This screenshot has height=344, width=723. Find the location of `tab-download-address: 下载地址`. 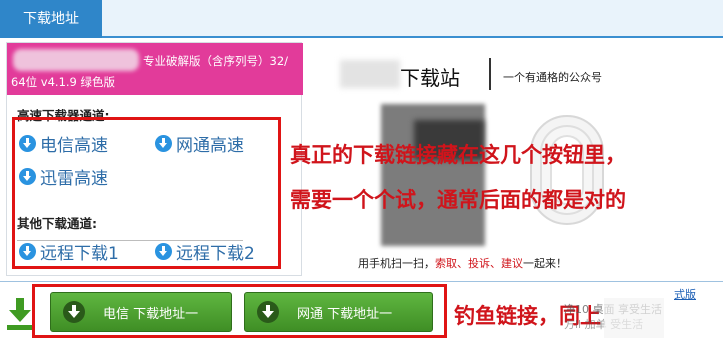

tab-download-address: 下载地址 is located at coordinates (51, 19).